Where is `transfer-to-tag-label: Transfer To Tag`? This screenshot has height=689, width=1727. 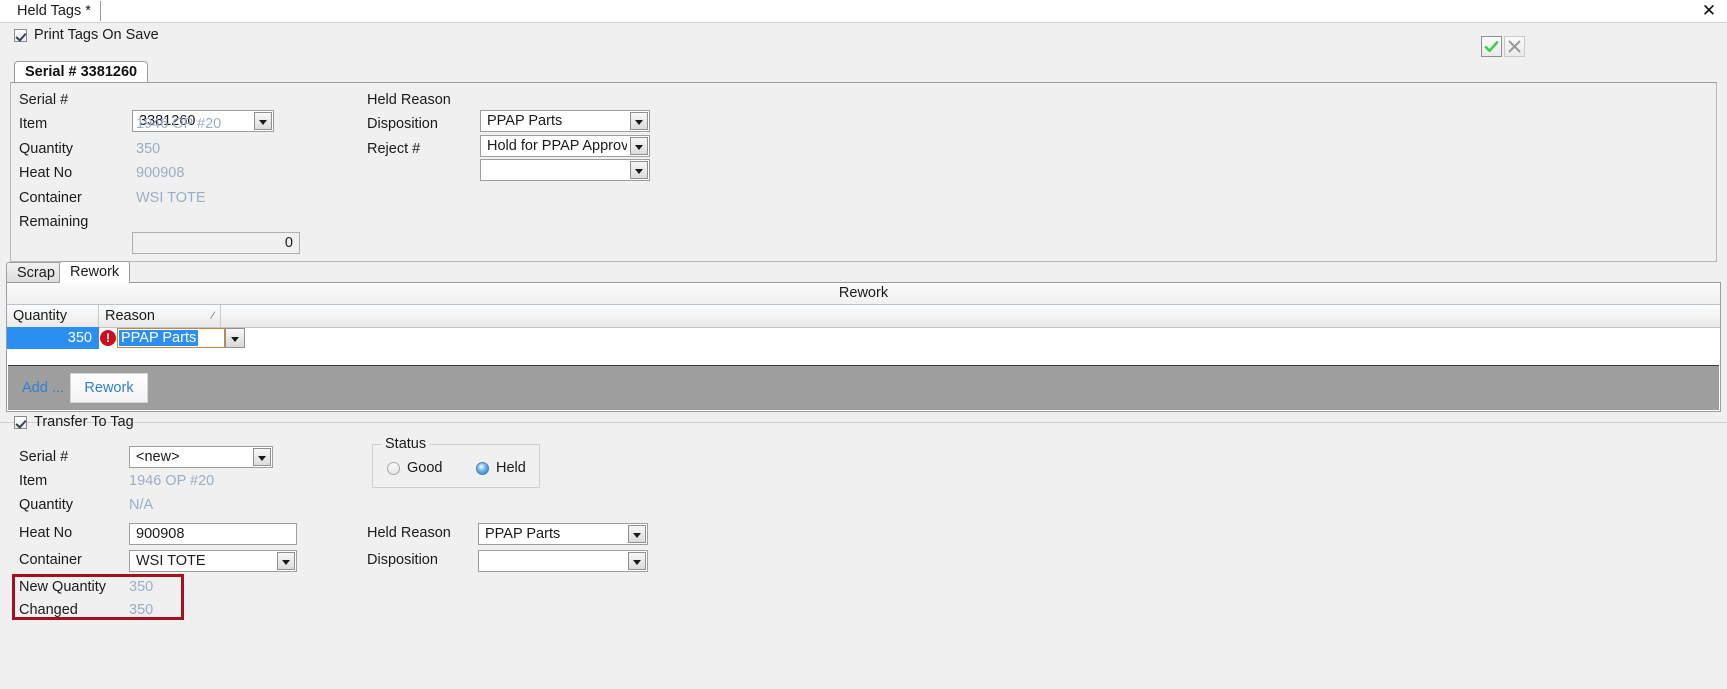
transfer-to-tag-label: Transfer To Tag is located at coordinates (84, 422).